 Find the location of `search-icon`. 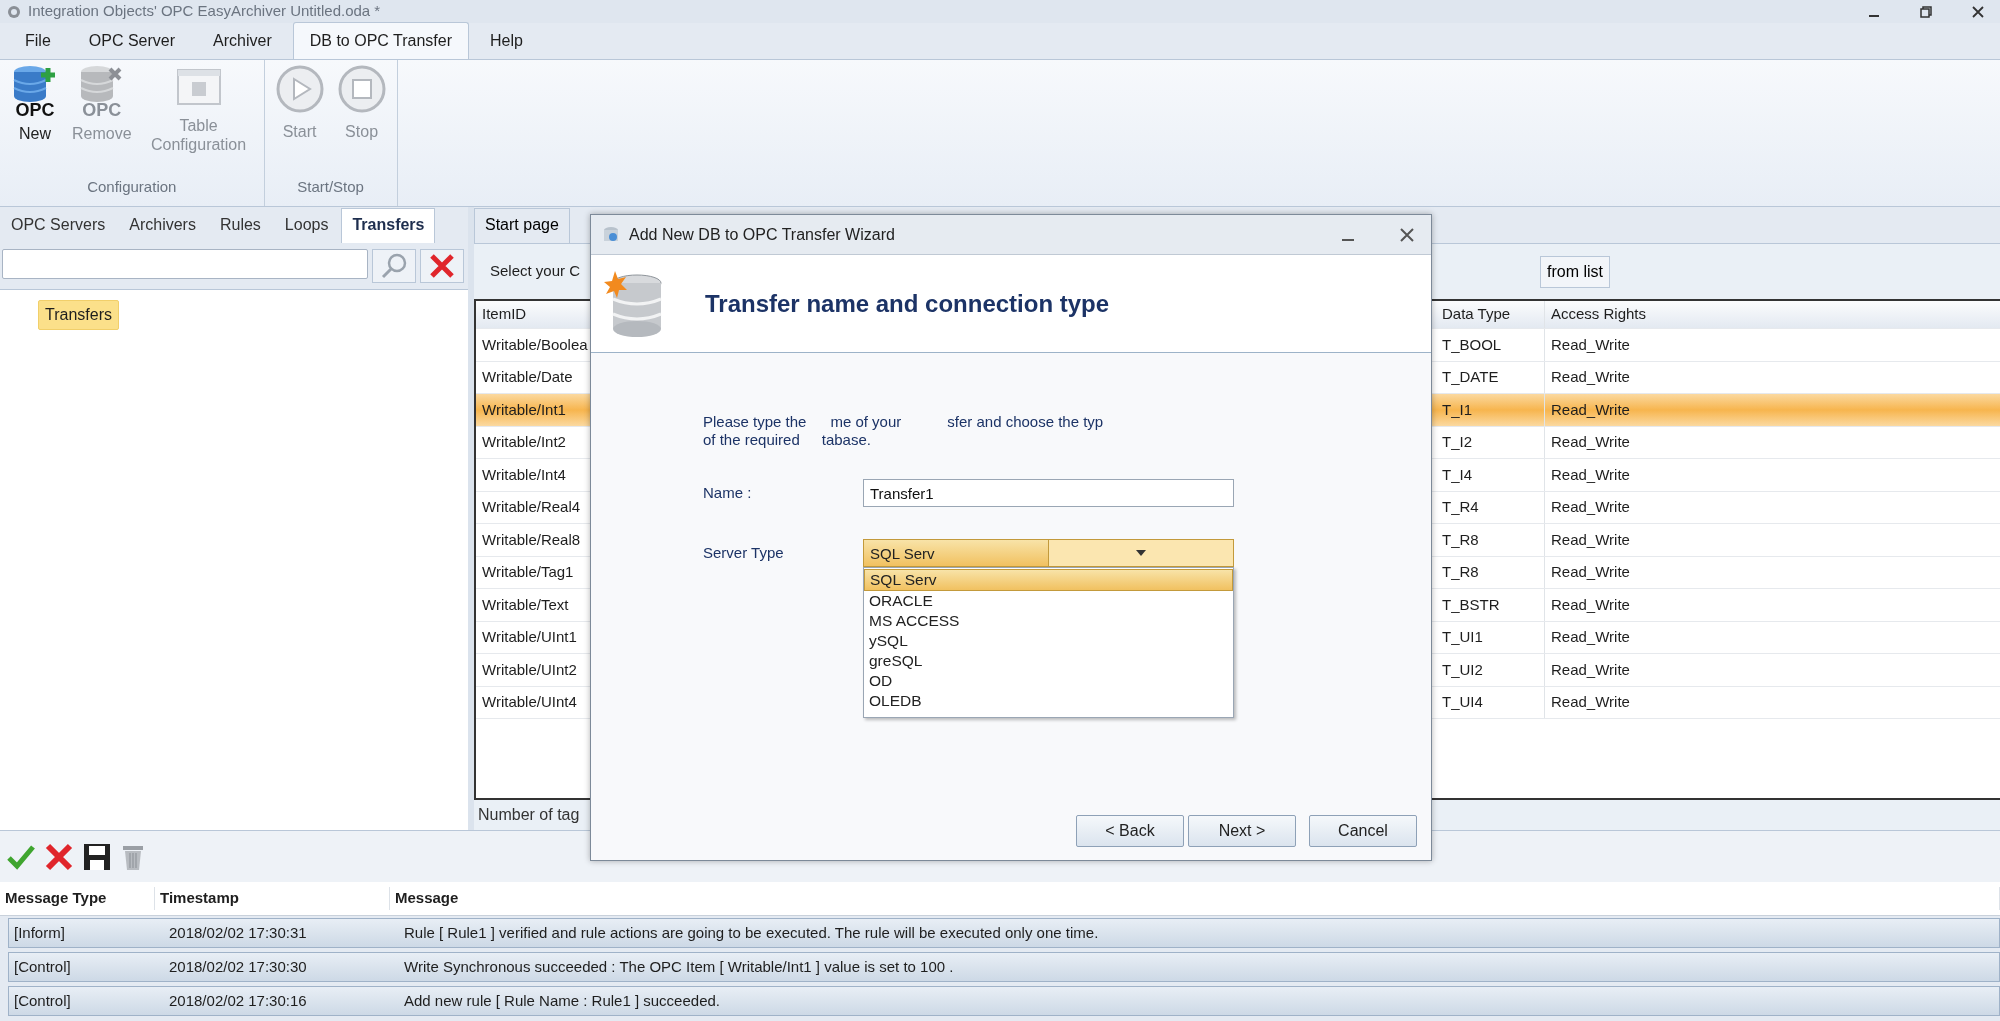

search-icon is located at coordinates (394, 266).